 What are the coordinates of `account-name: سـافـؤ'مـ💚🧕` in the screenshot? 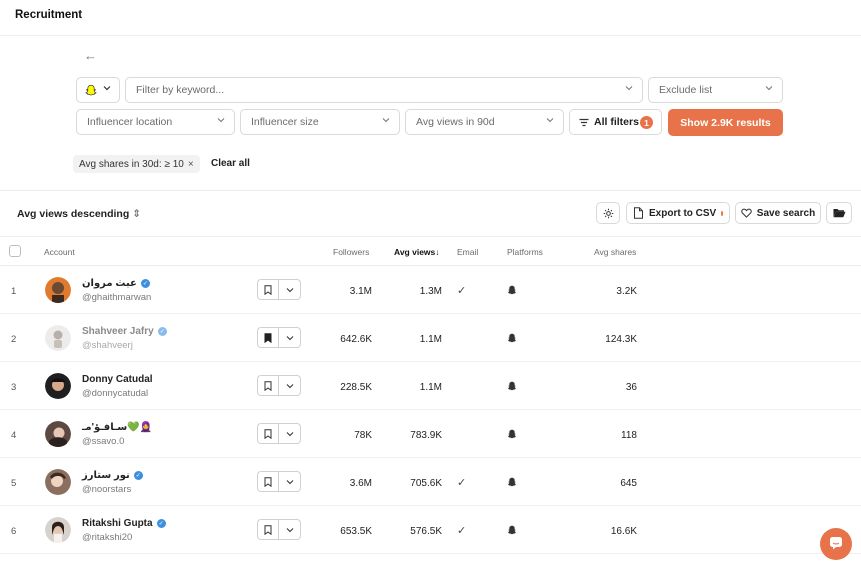 It's located at (117, 427).